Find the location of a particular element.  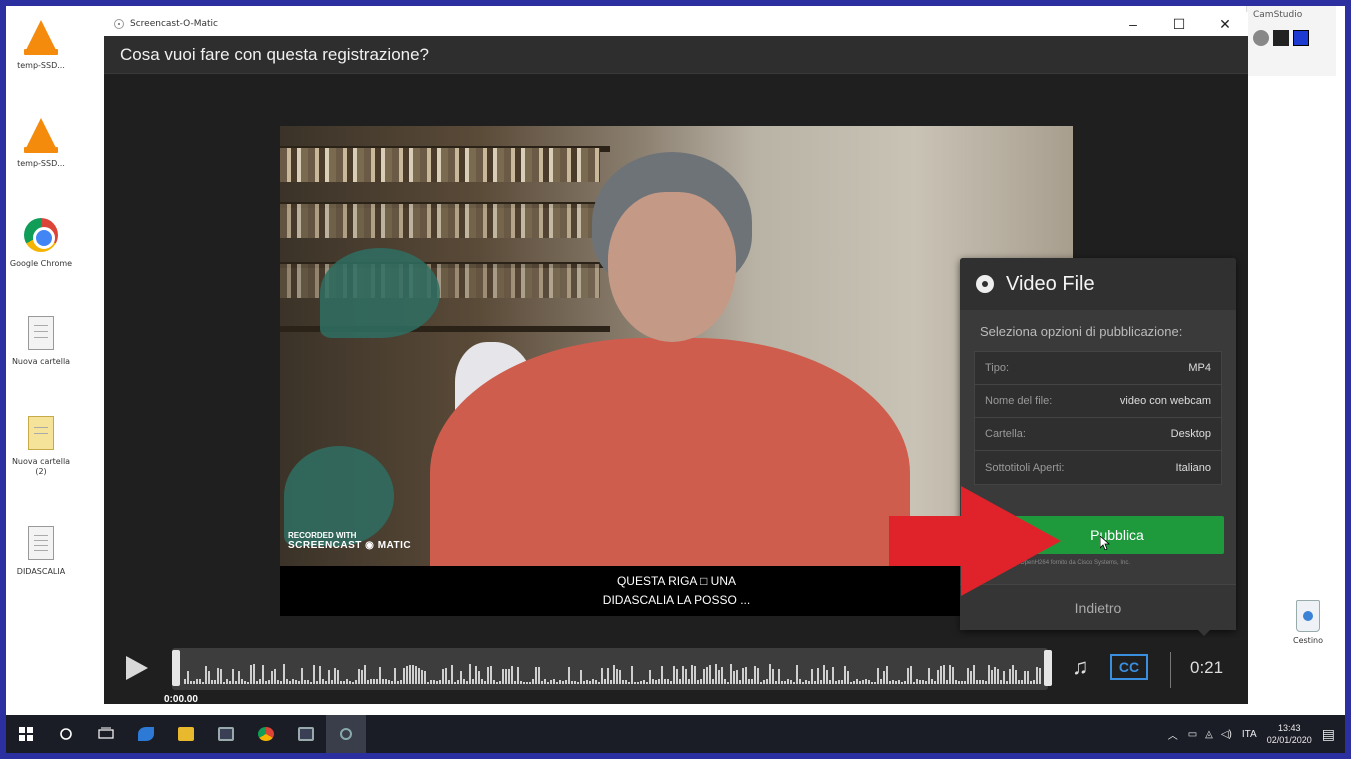

music-icon: ♫ is located at coordinates (1080, 667).